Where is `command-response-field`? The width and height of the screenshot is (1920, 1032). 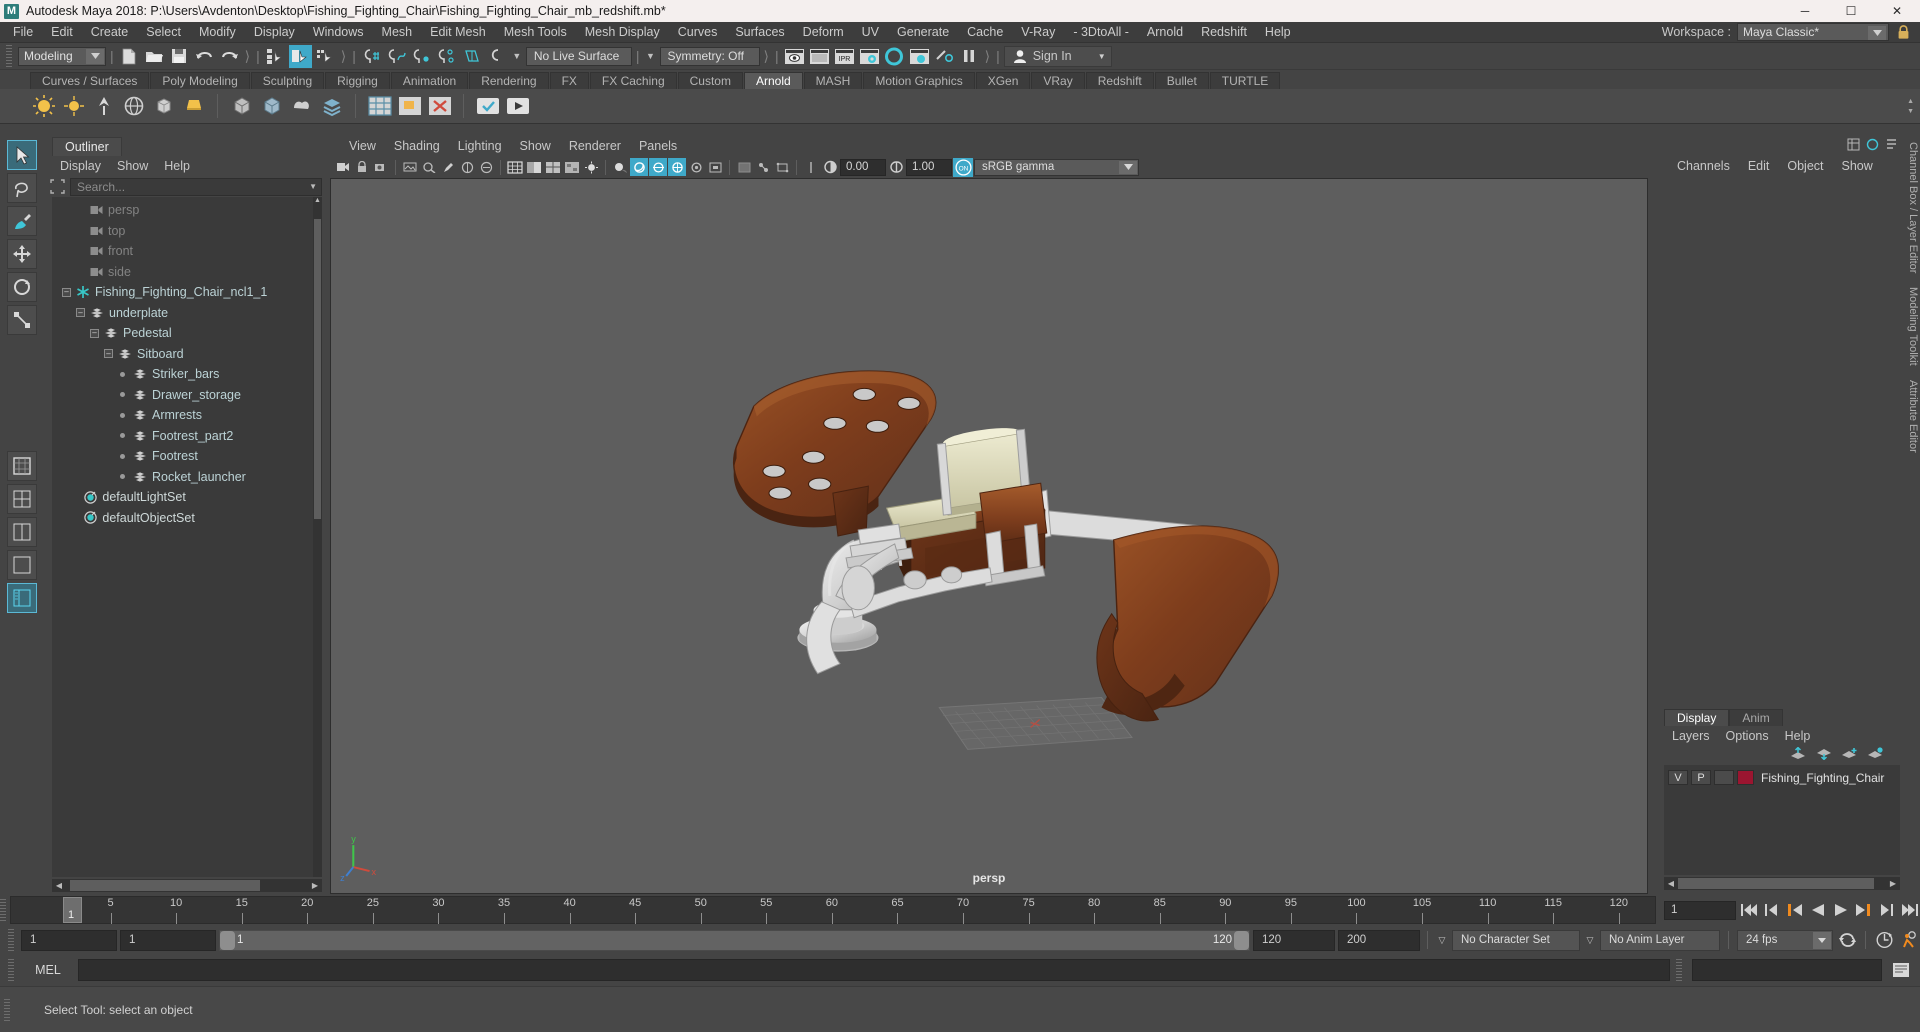 command-response-field is located at coordinates (1787, 970).